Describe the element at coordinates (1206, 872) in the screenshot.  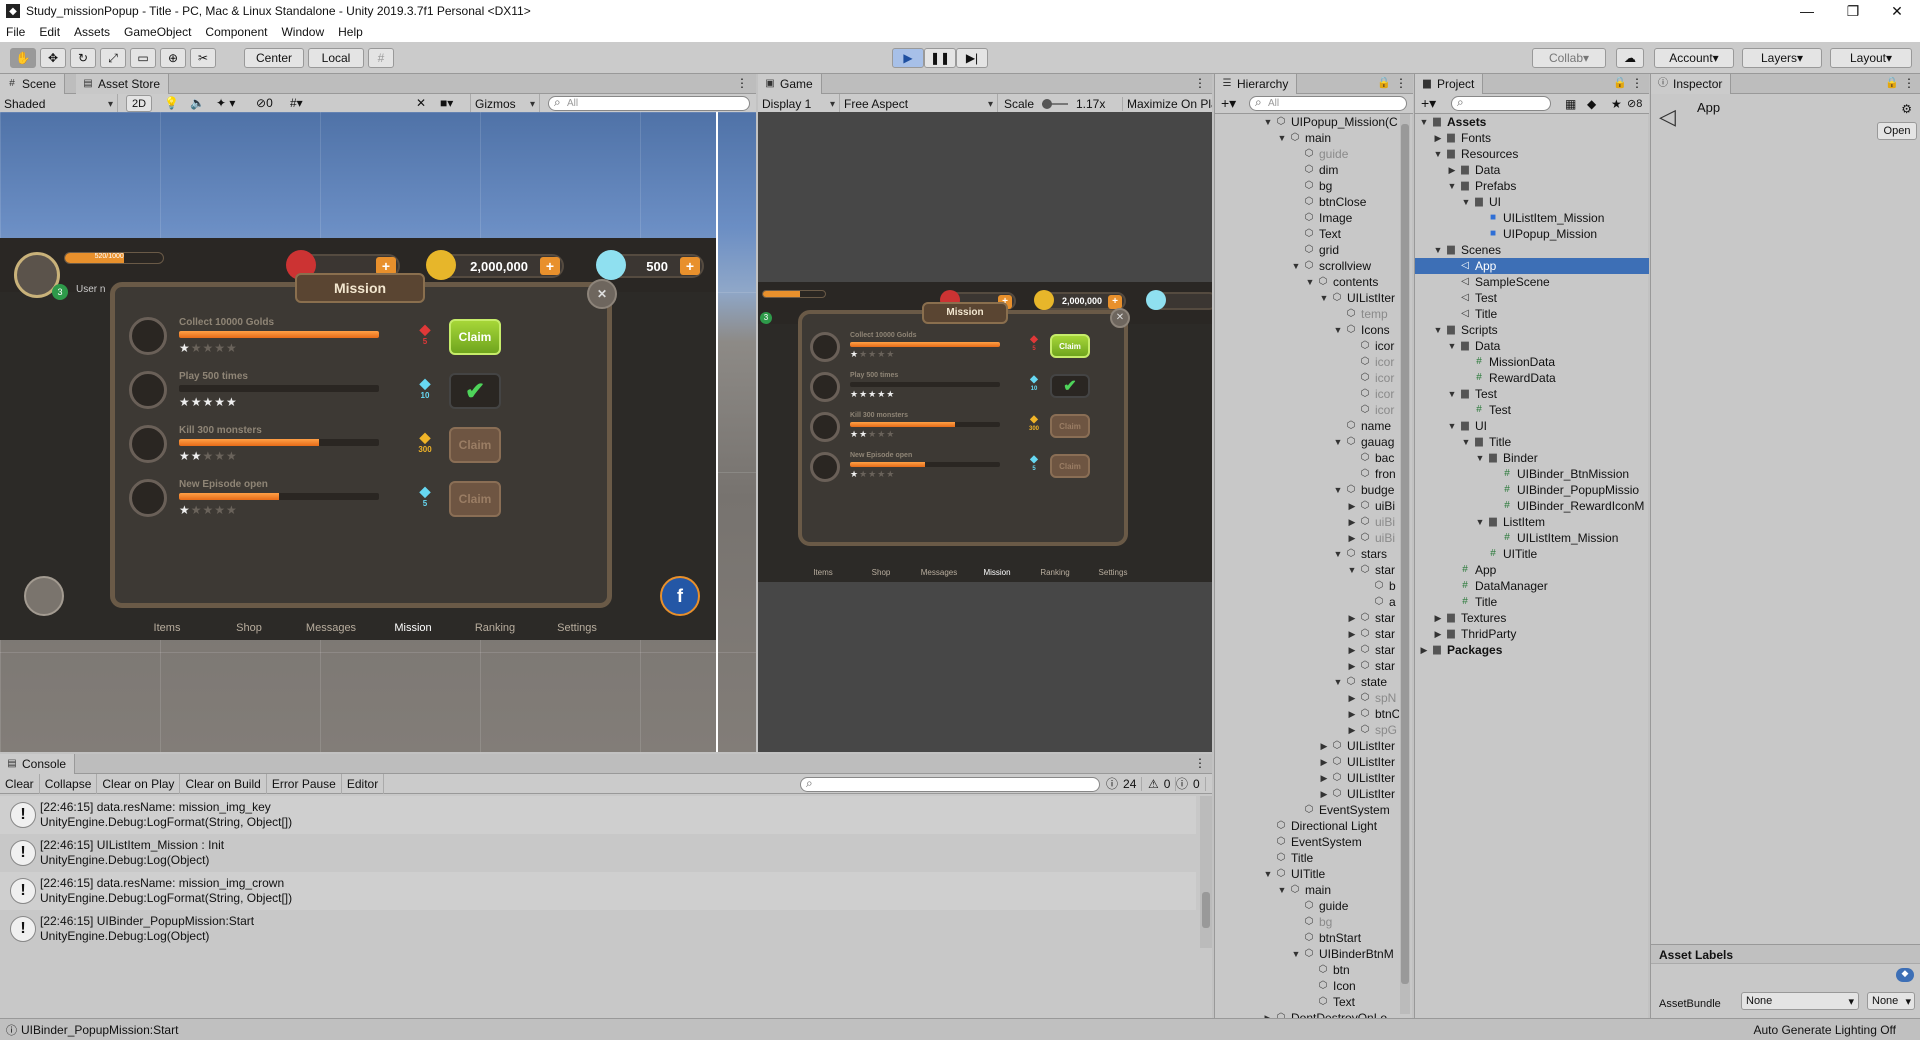
I see `console-scrollbar` at that location.